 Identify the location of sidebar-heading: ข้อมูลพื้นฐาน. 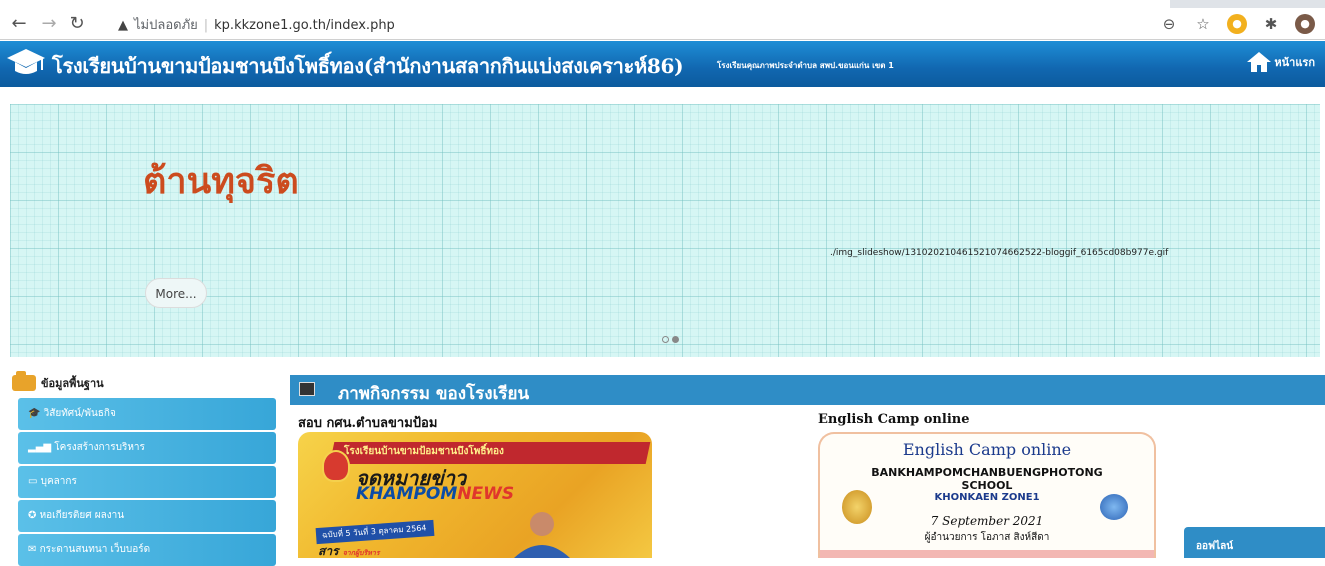
(58, 382).